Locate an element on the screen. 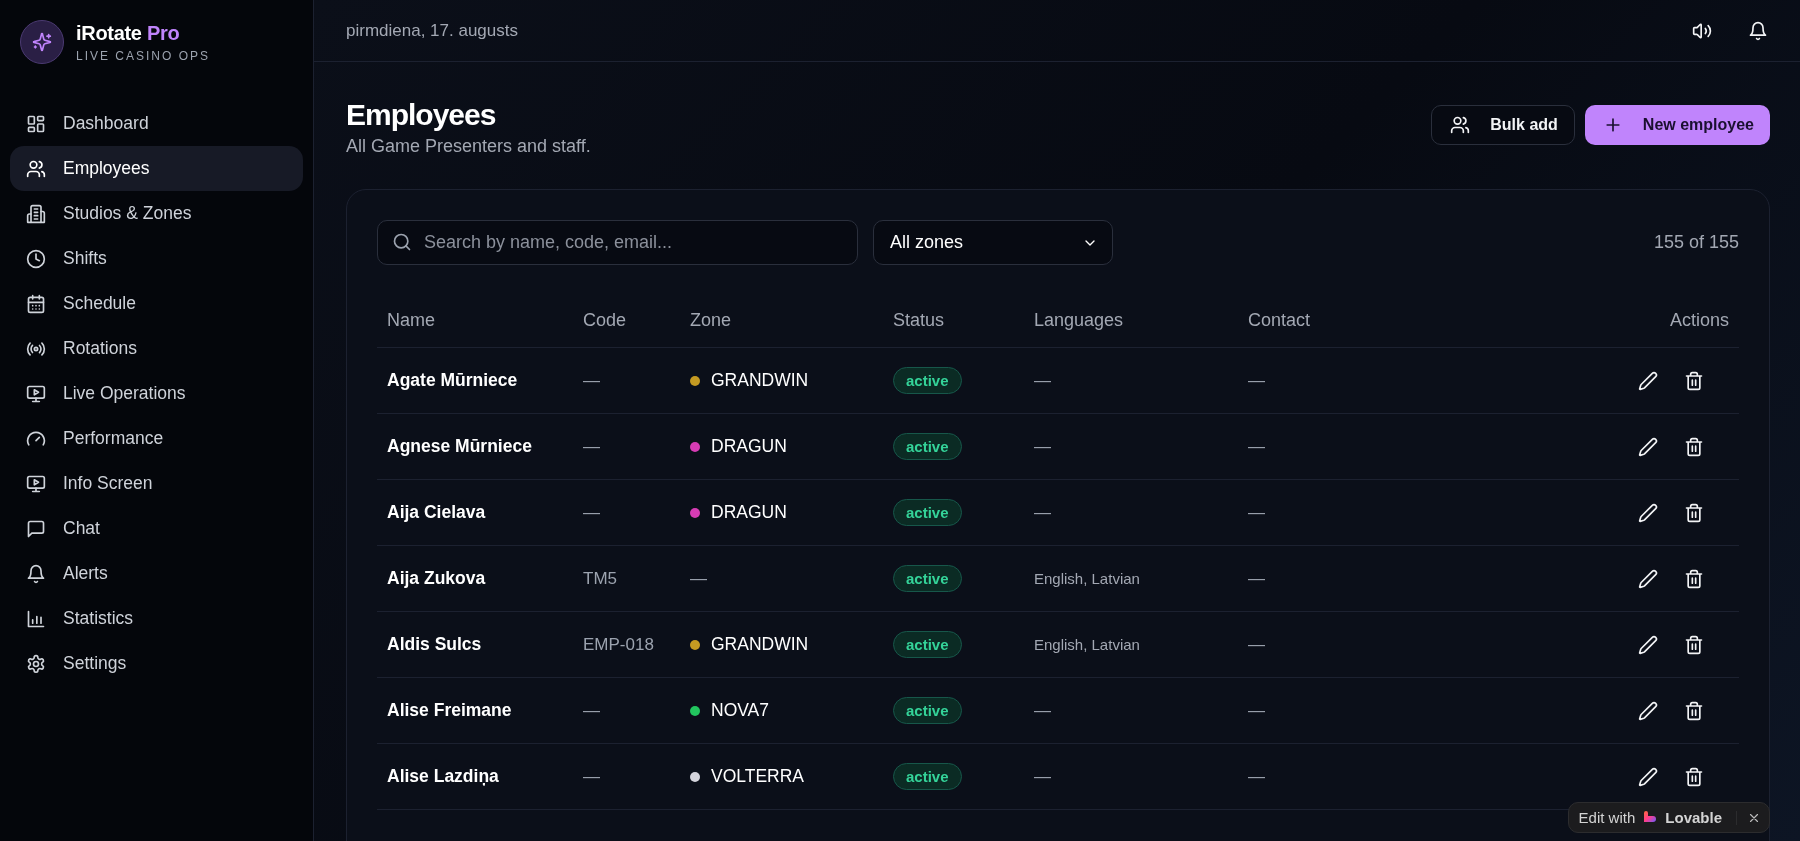  badge-text: Edit with is located at coordinates (1607, 817).